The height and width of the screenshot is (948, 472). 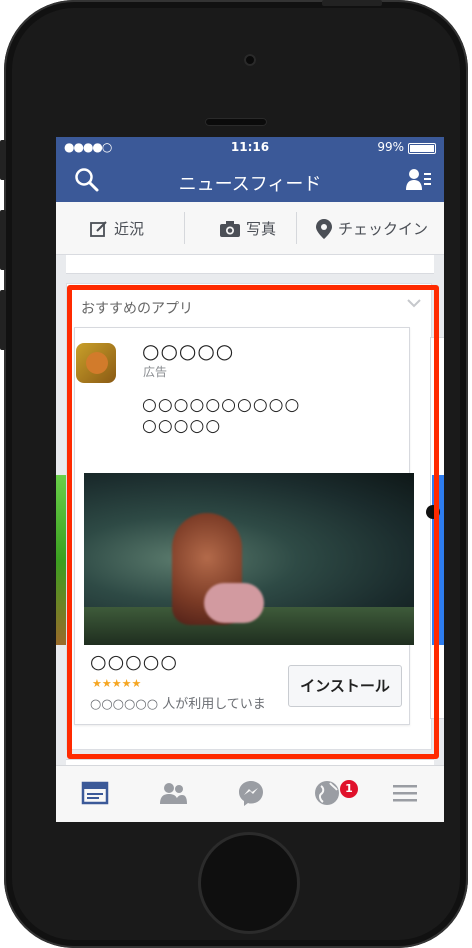 I want to click on previous-app-image, so click(x=61, y=560).